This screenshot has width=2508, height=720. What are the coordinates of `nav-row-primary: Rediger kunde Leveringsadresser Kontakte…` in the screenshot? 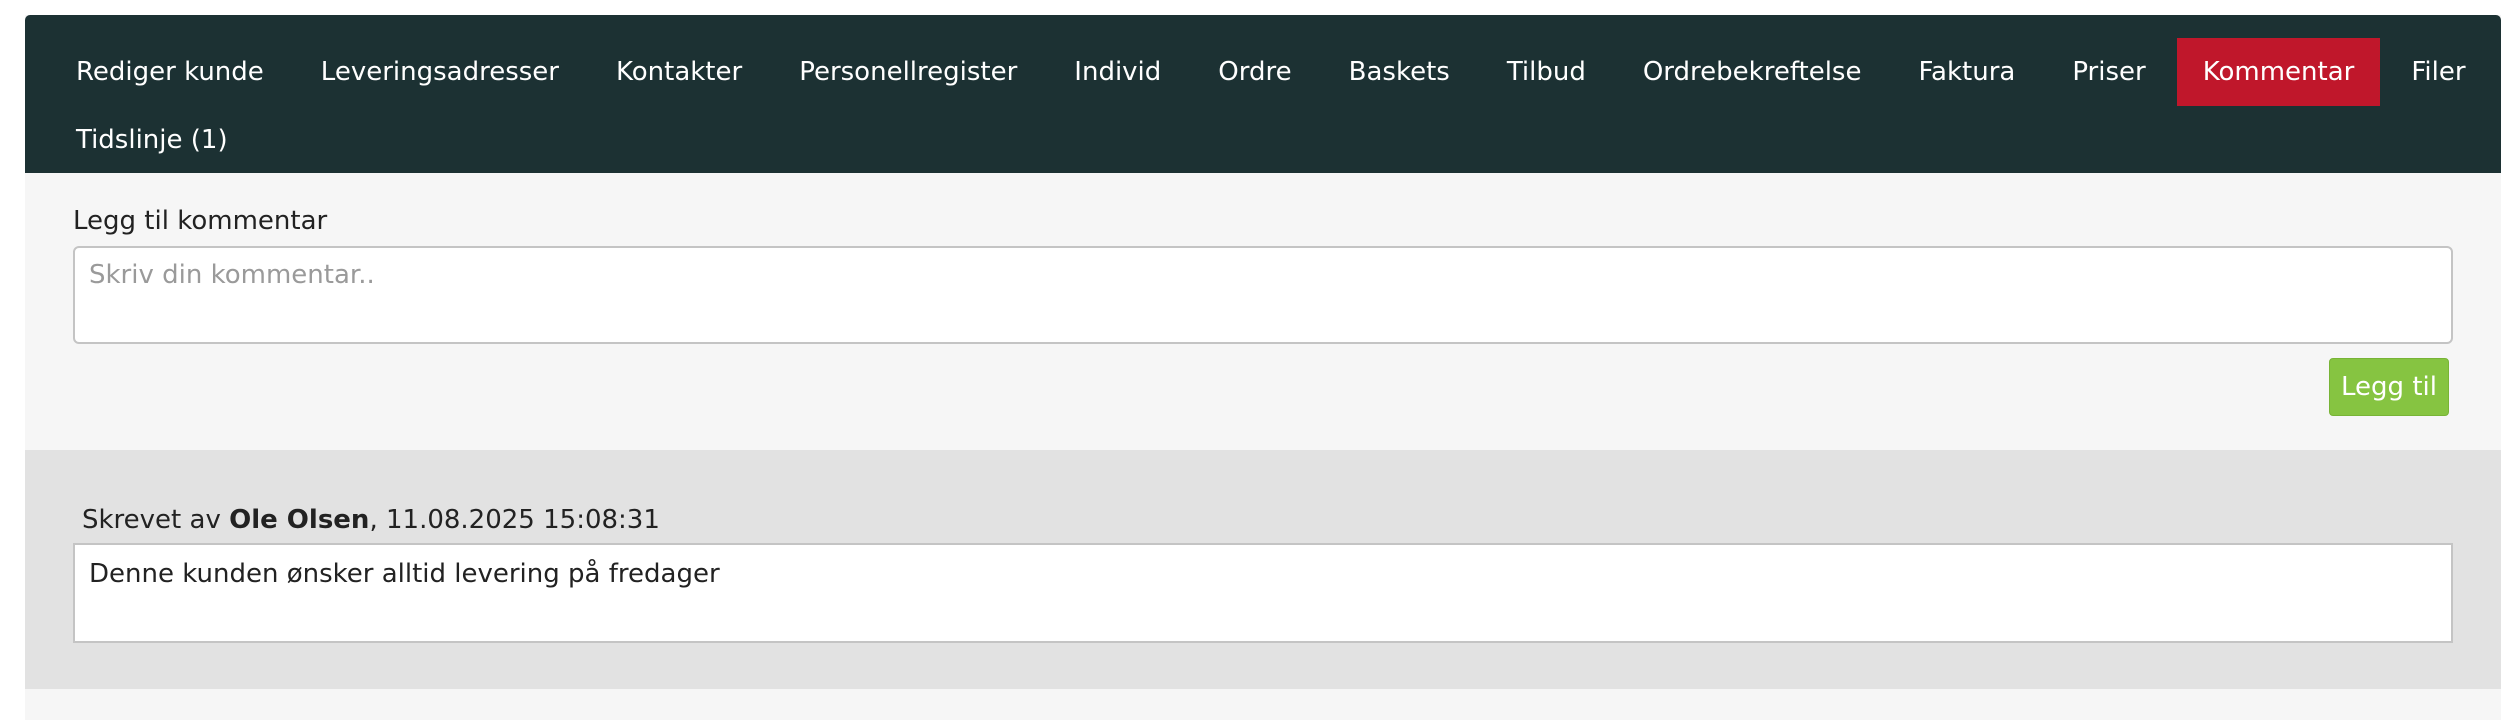 It's located at (1273, 72).